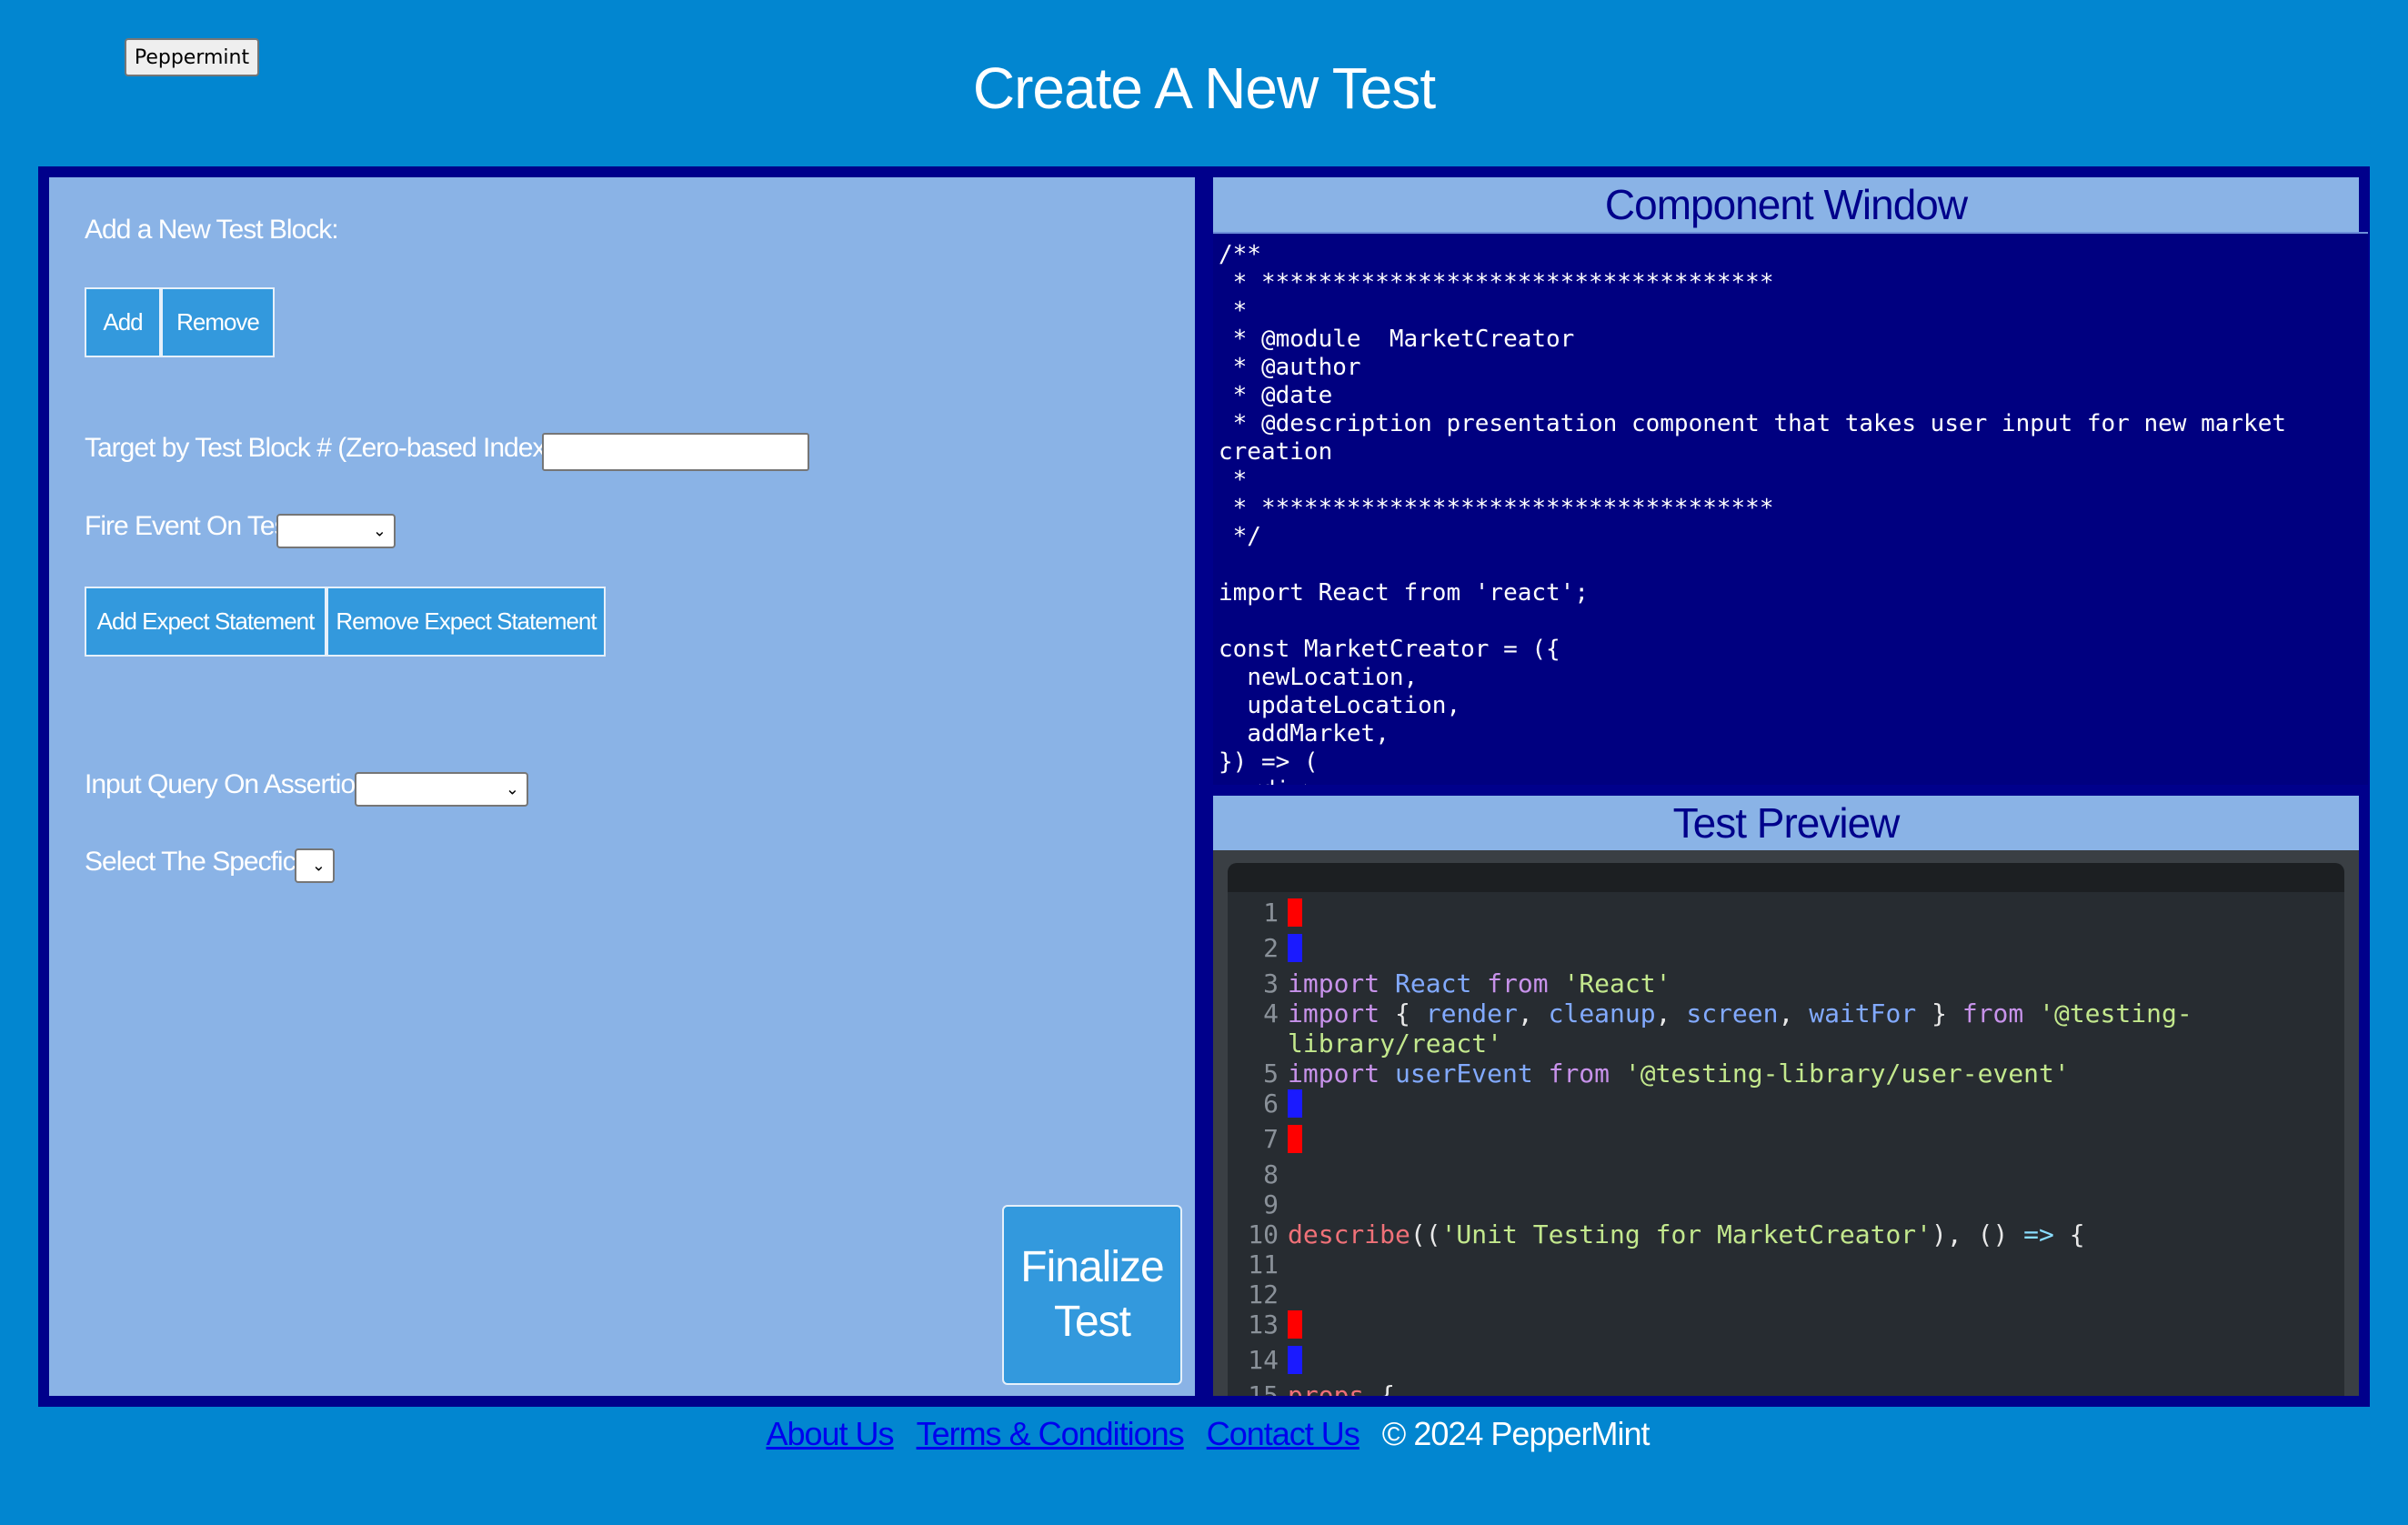 This screenshot has height=1525, width=2408. I want to click on code-line: 3 import React from 'React', so click(1786, 983).